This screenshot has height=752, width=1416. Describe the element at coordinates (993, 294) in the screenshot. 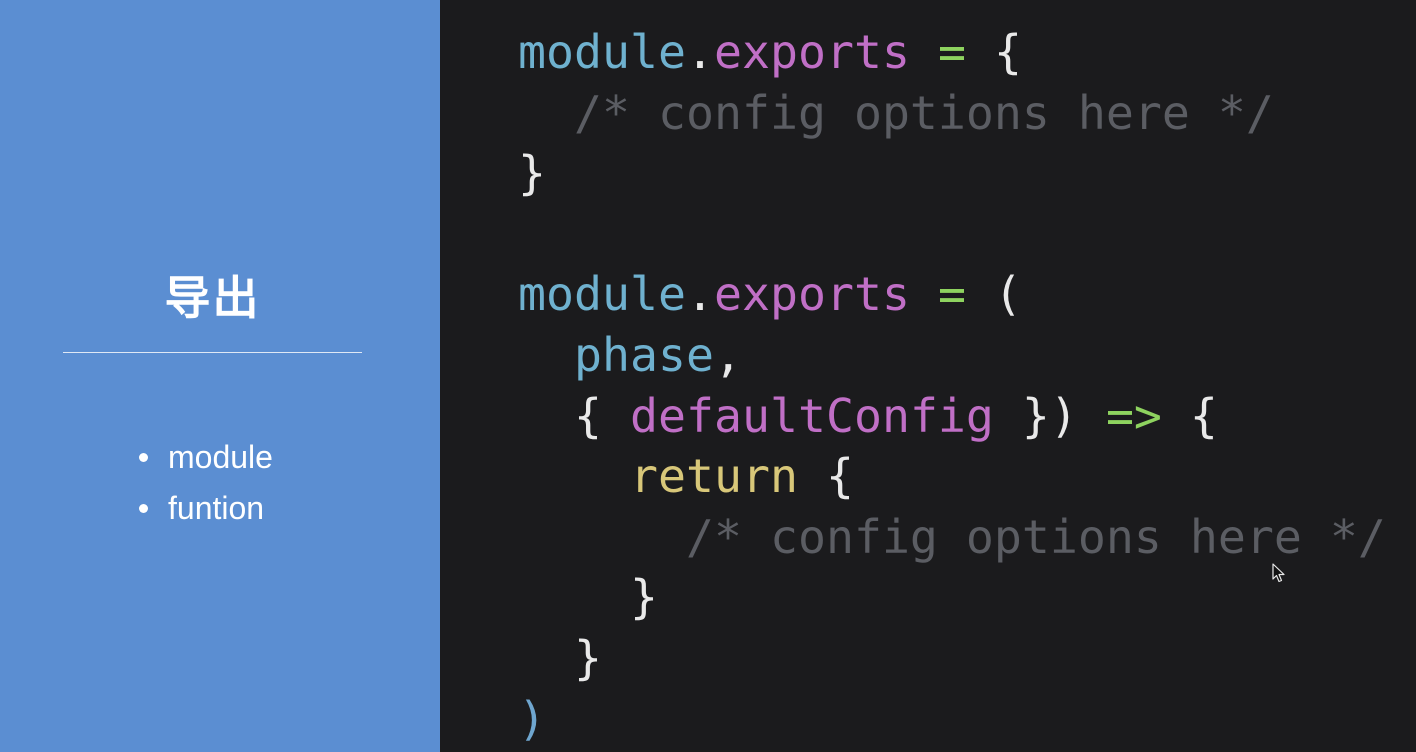

I see `code-token: (` at that location.